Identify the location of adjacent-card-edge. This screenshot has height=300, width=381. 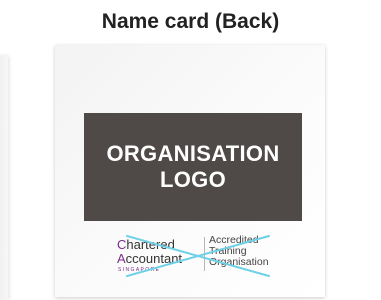
(4, 178).